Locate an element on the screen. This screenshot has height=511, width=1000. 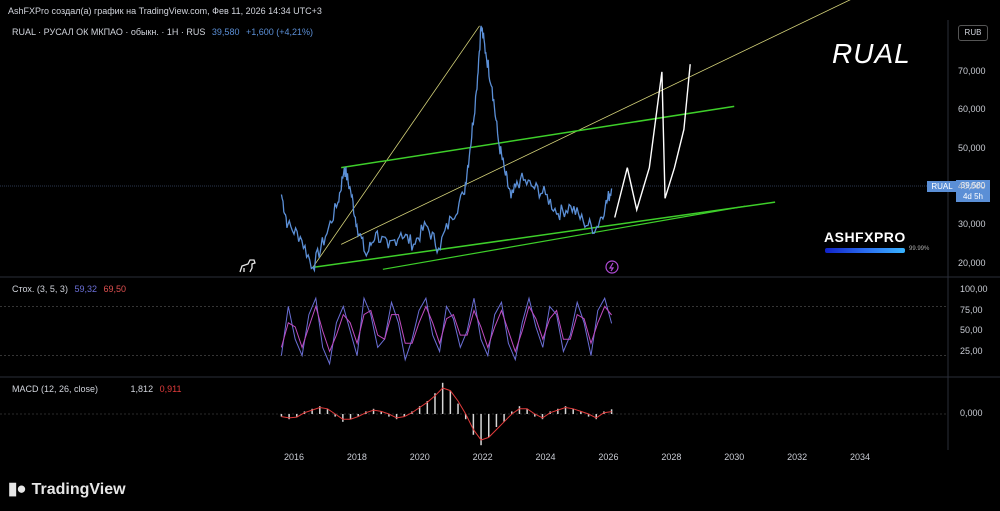
annotation-title: RUAL is located at coordinates (871, 54).